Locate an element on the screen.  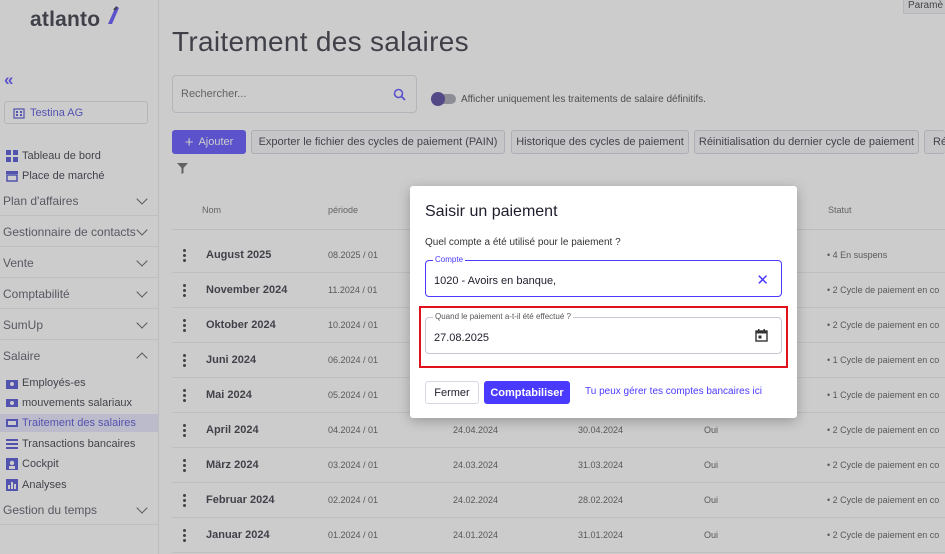
date-value: 27.08.2025 is located at coordinates (462, 338).